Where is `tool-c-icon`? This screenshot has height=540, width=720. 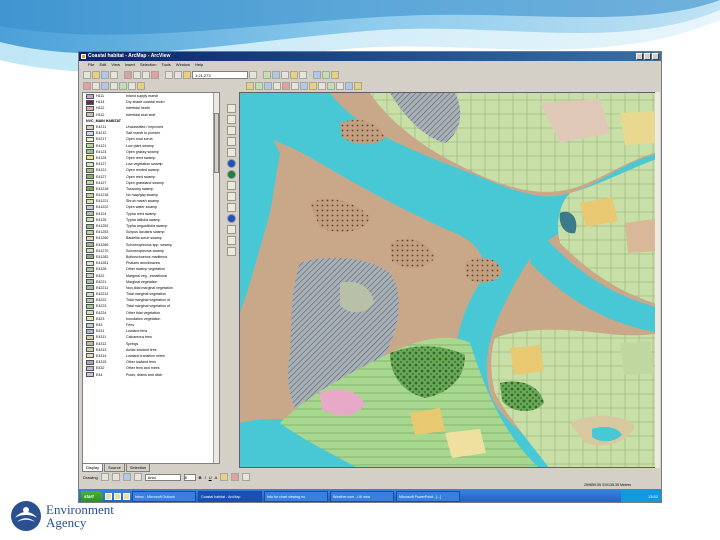 tool-c-icon is located at coordinates (105, 85).